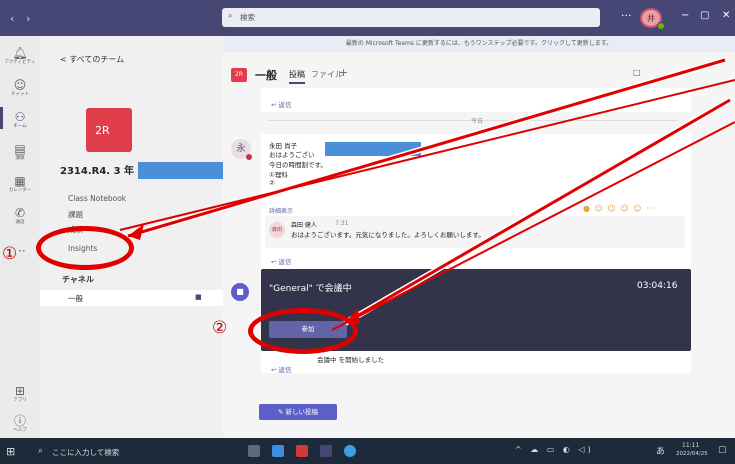  What do you see at coordinates (220, 328) in the screenshot?
I see `annotation-marker-2: ②` at bounding box center [220, 328].